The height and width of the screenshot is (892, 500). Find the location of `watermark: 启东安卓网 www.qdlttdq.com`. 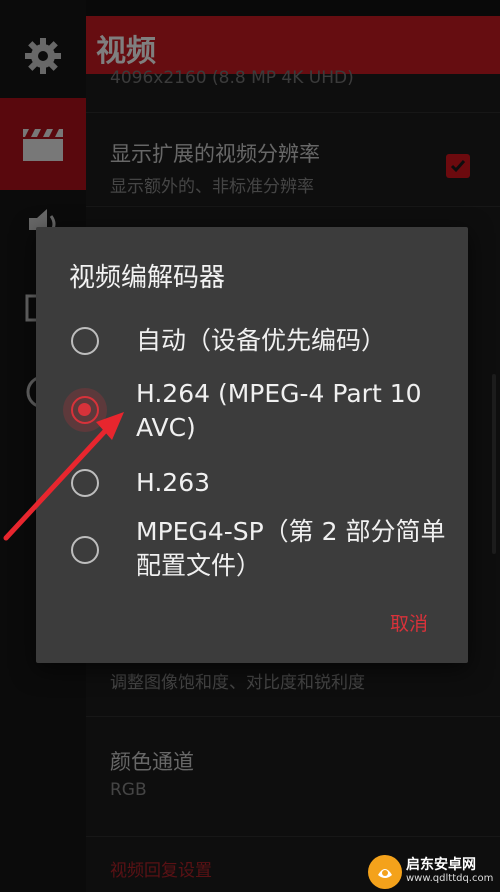

watermark: 启东安卓网 www.qdlttdq.com is located at coordinates (434, 872).